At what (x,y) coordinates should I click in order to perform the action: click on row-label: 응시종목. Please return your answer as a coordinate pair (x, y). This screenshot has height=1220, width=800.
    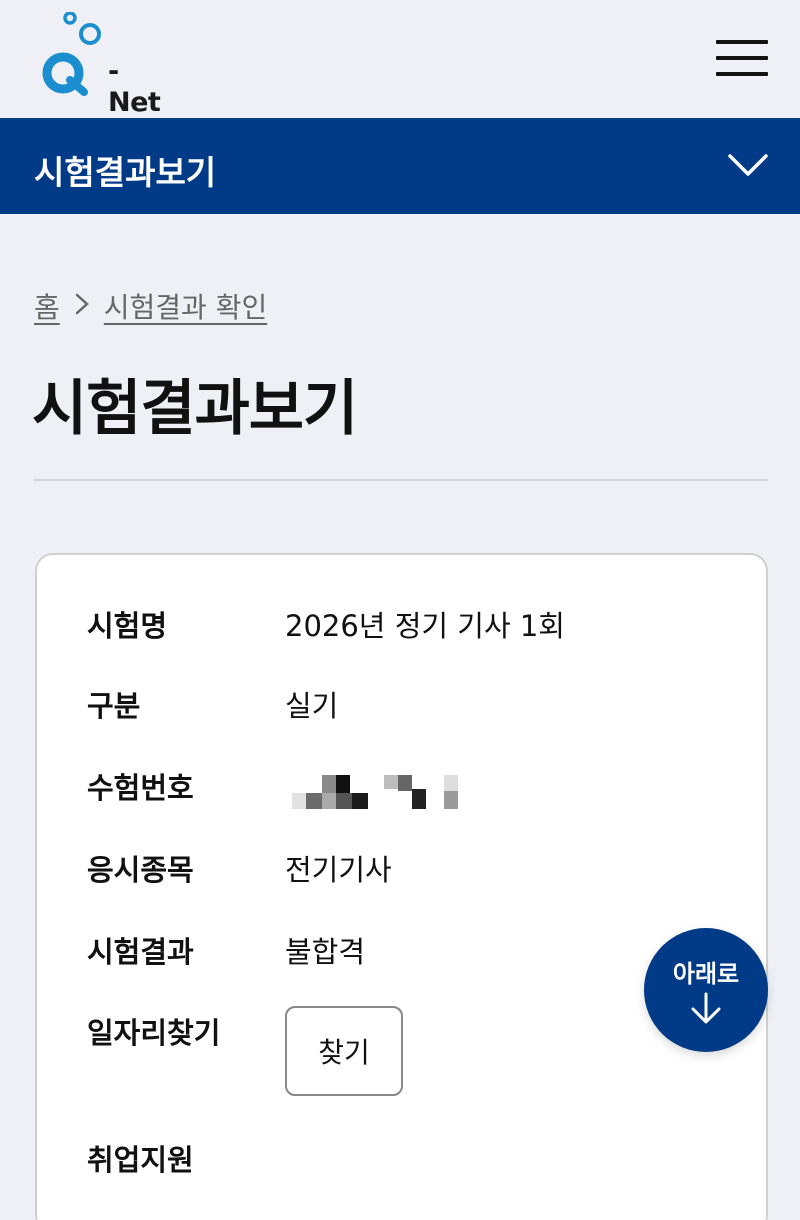
    Looking at the image, I should click on (140, 870).